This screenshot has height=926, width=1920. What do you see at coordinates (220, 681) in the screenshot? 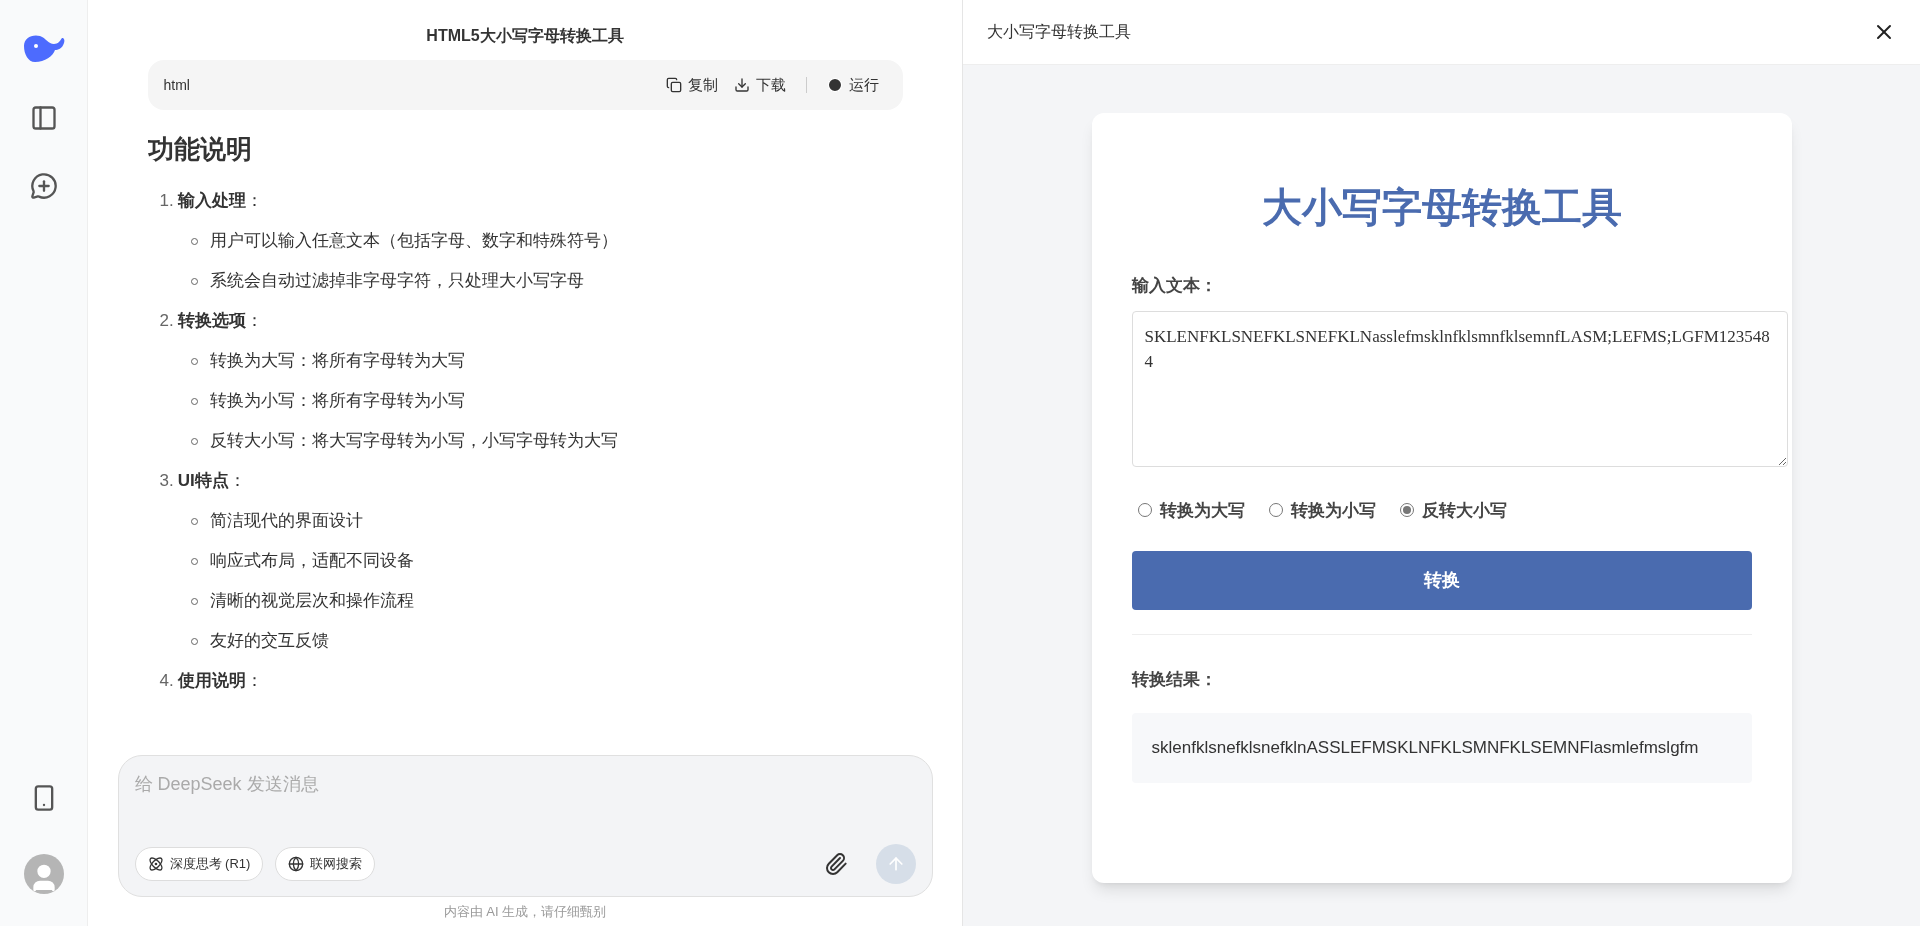
I see `list-title: 使用说明：` at bounding box center [220, 681].